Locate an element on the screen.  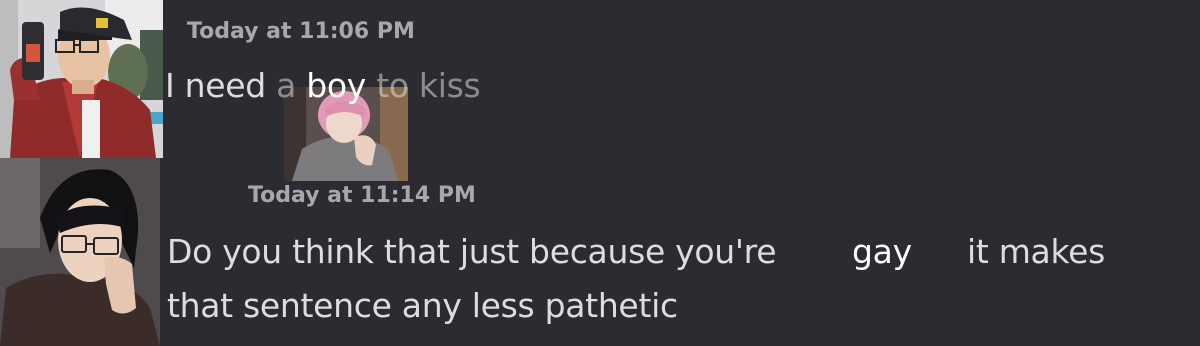
message-text-segment: boy is located at coordinates (336, 85).